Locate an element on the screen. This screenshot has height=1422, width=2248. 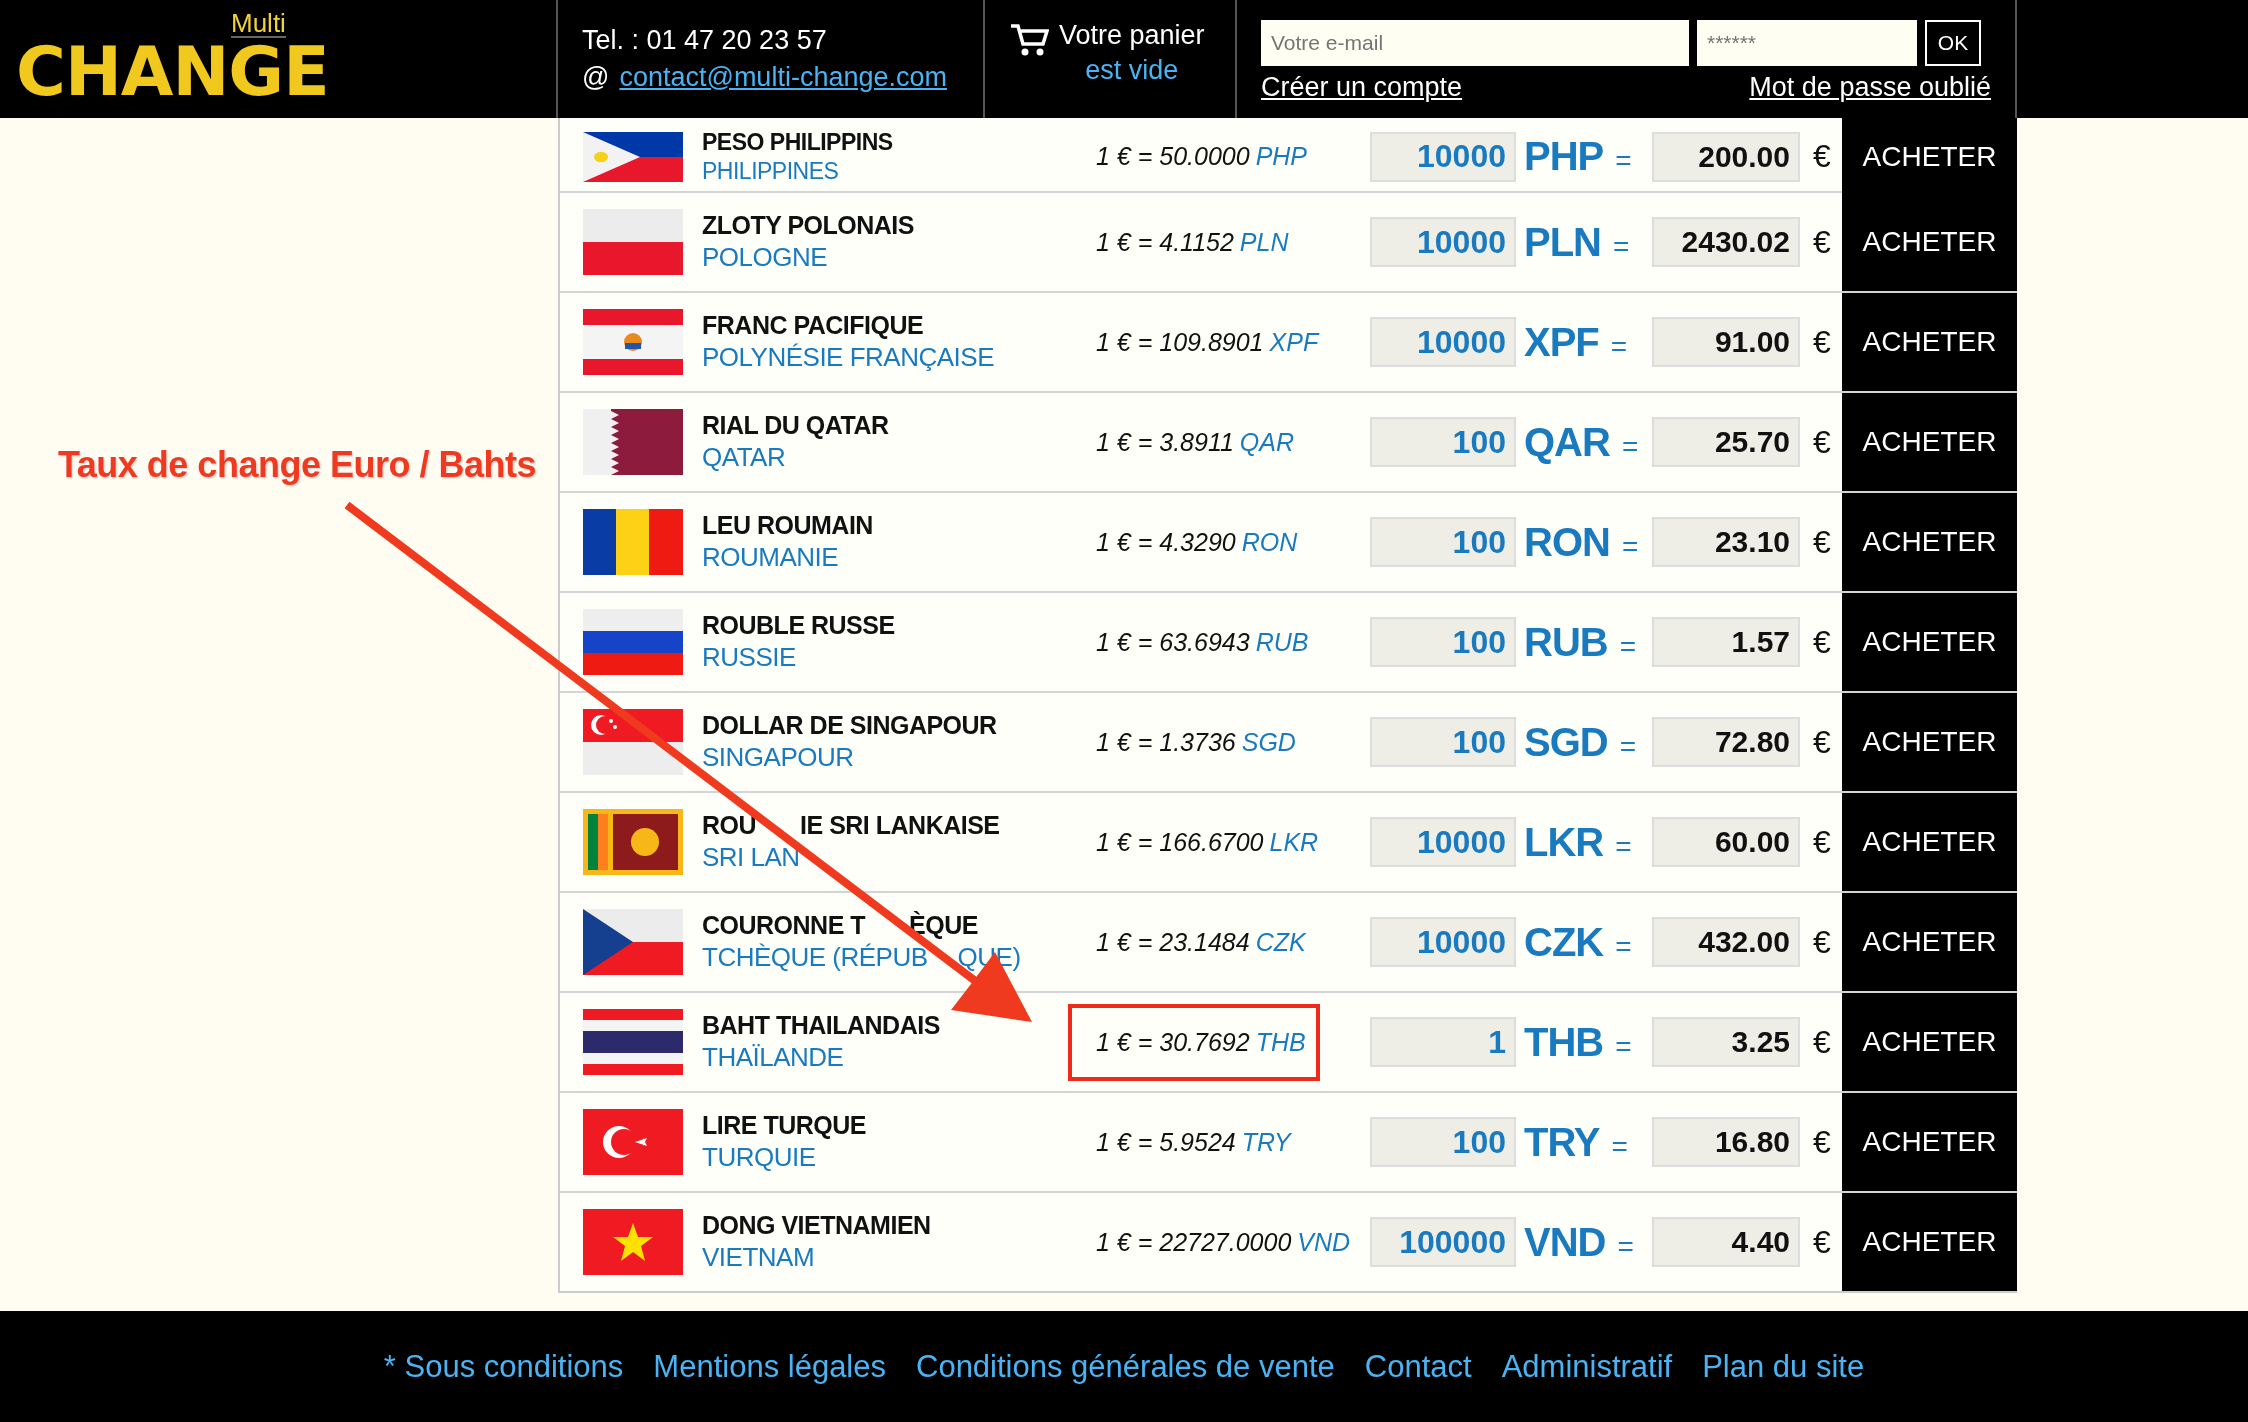
country-name: THAÏLANDE is located at coordinates (773, 1057).